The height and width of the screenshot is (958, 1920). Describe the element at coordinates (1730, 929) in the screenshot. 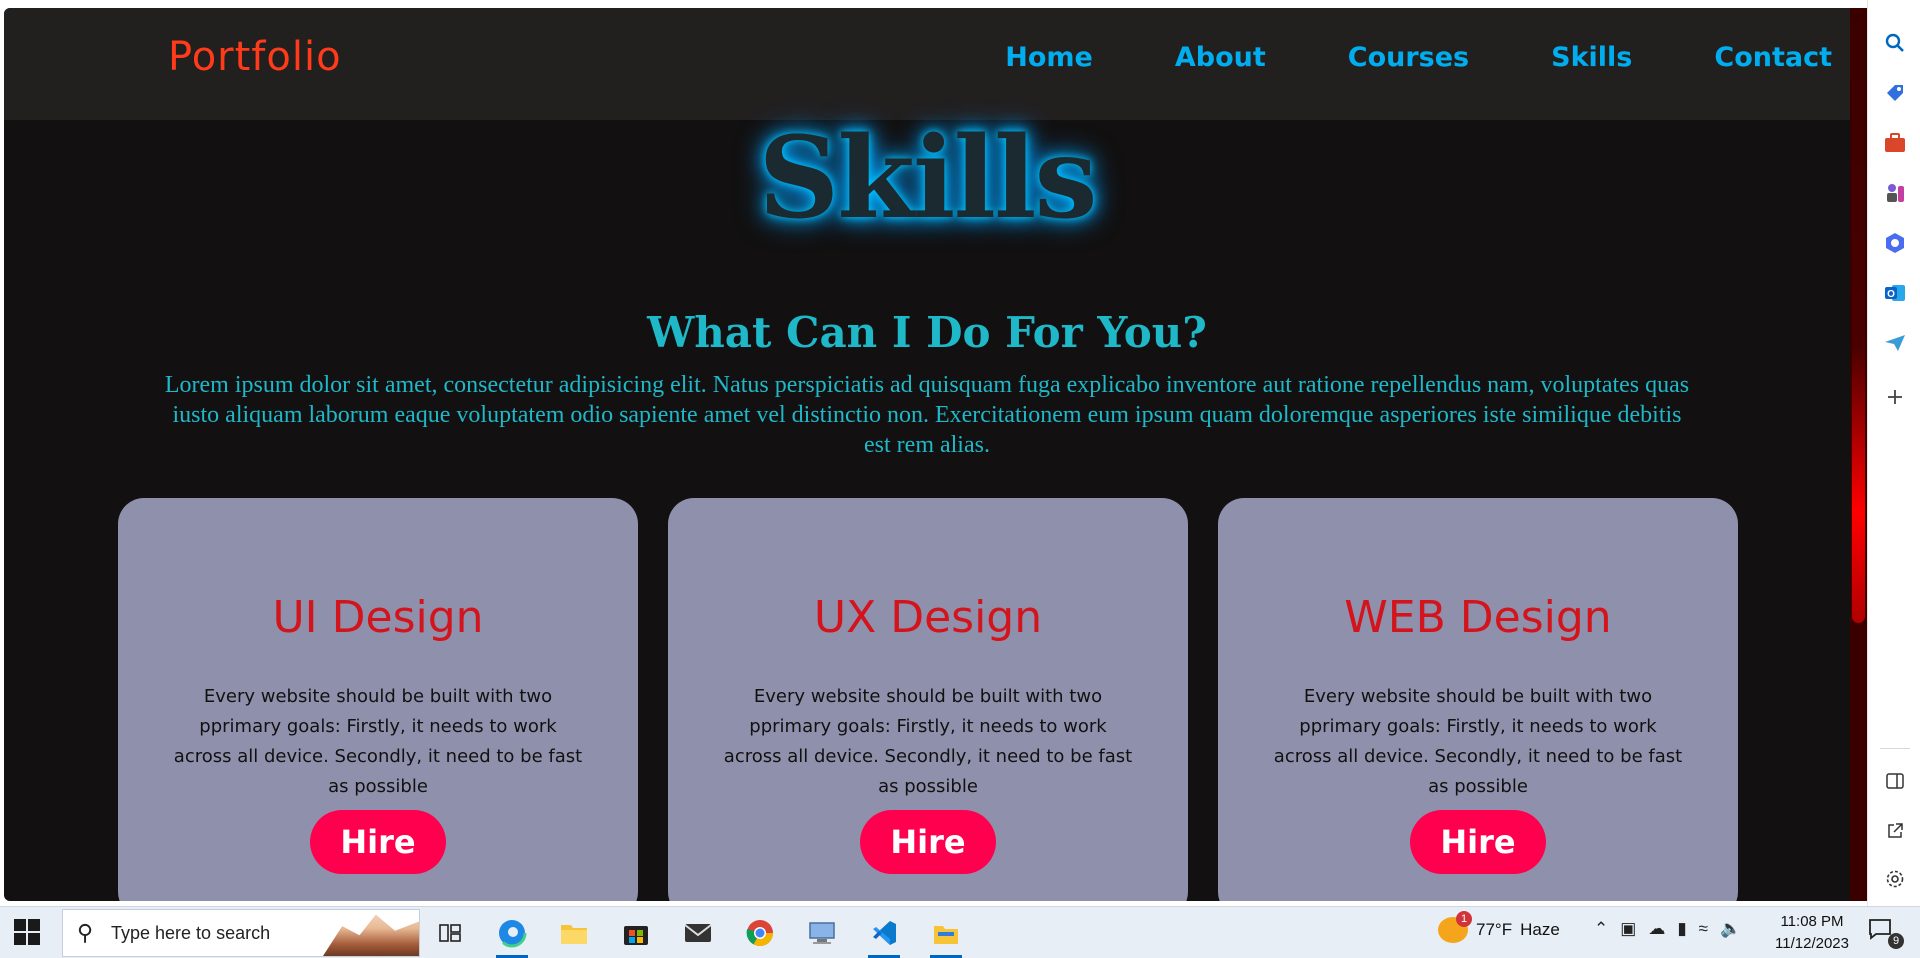

I see `speaker-icon: 🔈` at that location.